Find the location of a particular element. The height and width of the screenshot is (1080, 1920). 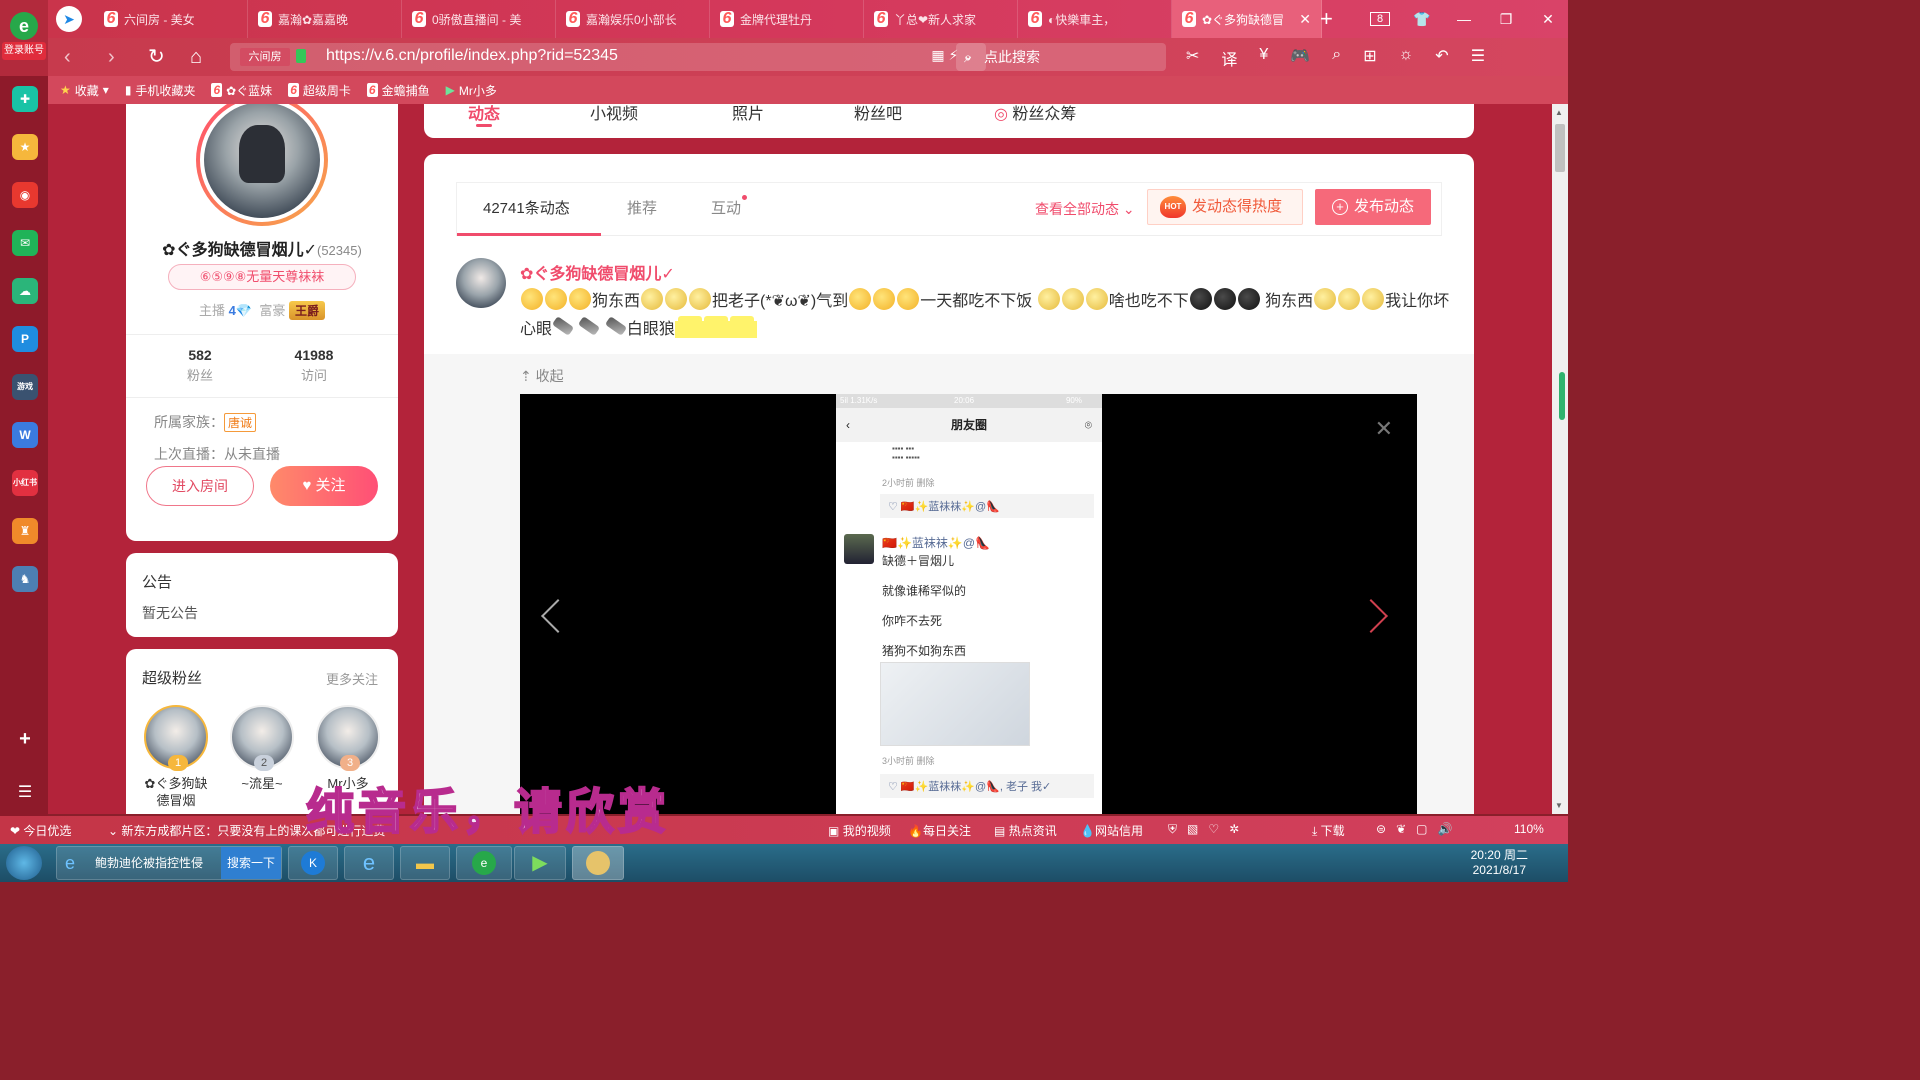

post-author-name: ✿ぐ多狗缺德冒烟儿✓ is located at coordinates (597, 272).